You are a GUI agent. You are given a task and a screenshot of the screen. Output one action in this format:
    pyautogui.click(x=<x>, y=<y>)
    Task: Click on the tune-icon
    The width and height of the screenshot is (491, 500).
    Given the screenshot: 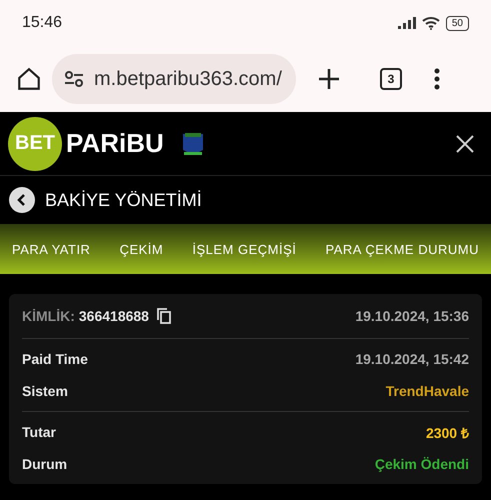 What is the action you would take?
    pyautogui.click(x=74, y=79)
    